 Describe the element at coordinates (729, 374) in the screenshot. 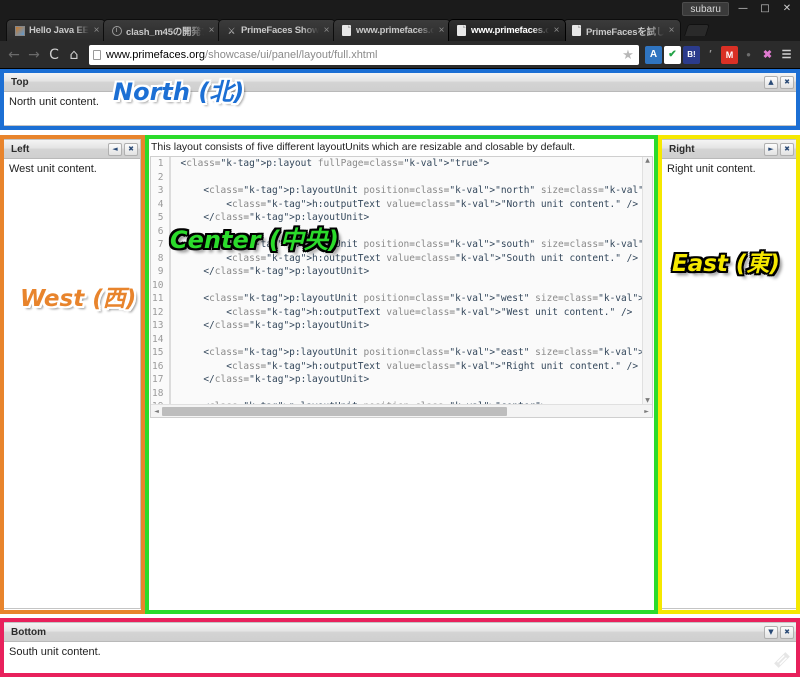

I see `layout-unit-east: Right ► ✖ Right unit content.` at that location.